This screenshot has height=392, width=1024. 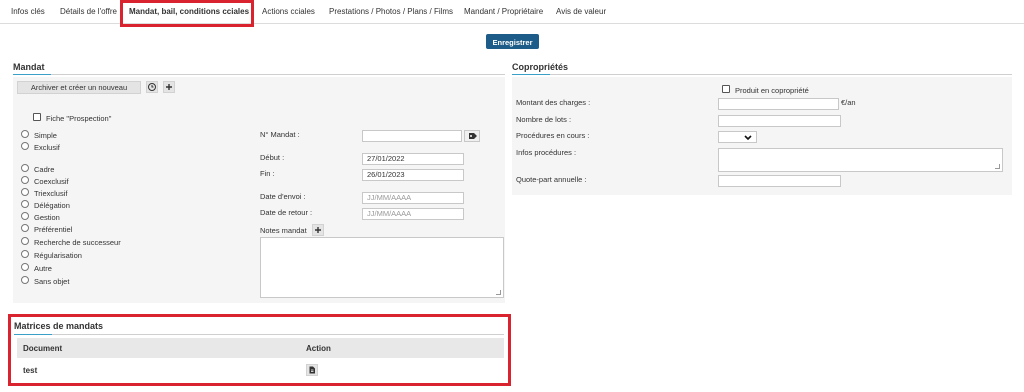 I want to click on download-document-button, so click(x=312, y=370).